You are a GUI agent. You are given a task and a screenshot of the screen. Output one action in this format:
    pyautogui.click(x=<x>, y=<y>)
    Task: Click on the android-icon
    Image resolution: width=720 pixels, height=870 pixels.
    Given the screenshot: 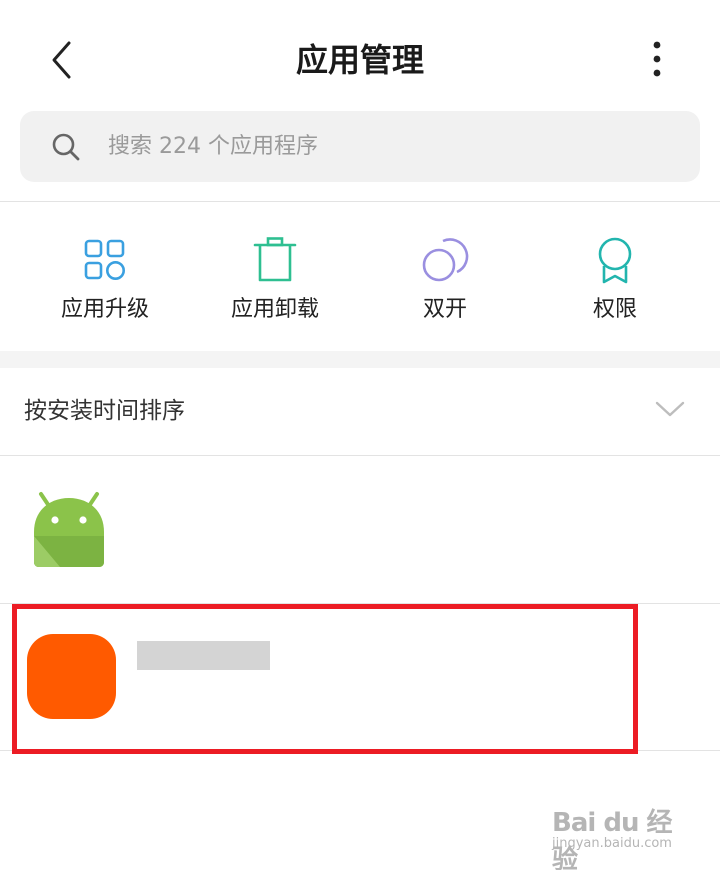 What is the action you would take?
    pyautogui.click(x=69, y=529)
    